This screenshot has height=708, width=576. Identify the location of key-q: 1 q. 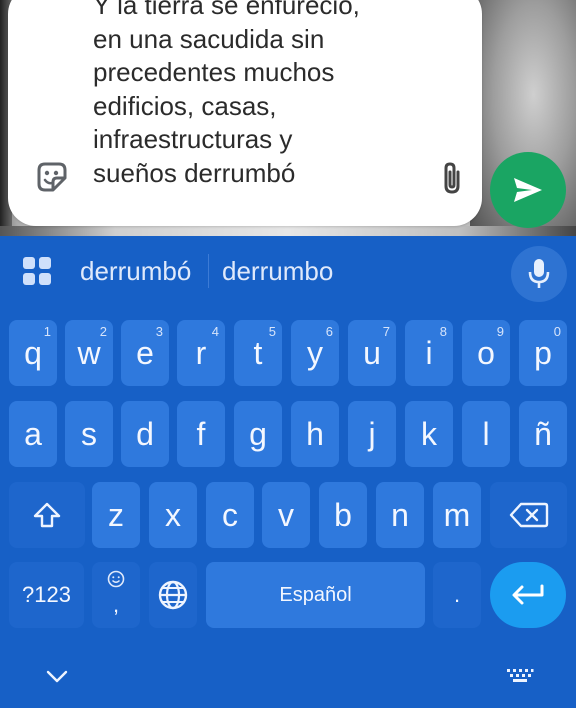
(33, 353).